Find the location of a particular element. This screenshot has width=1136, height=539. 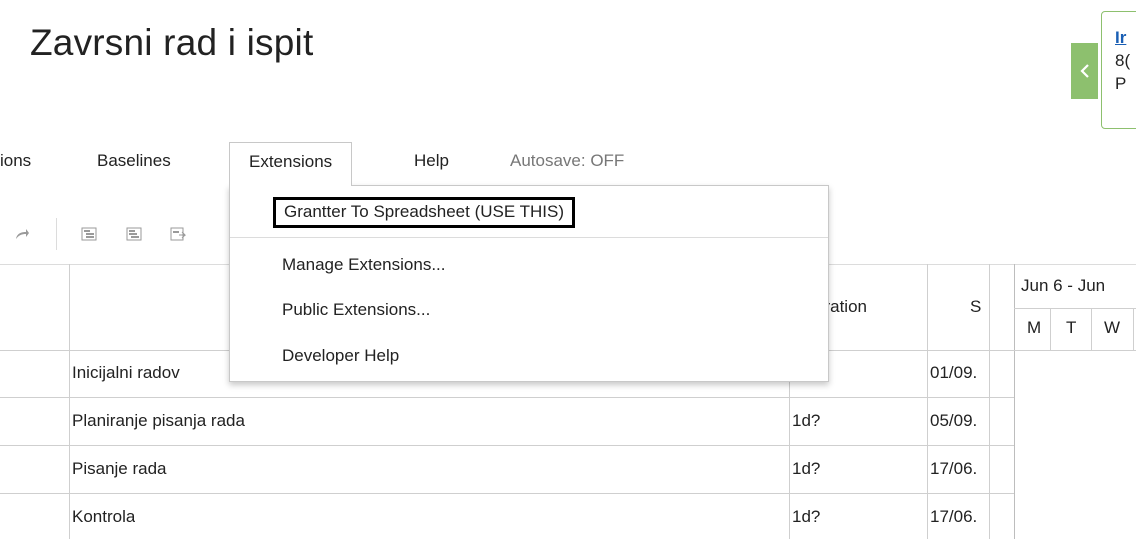

gantt-day-label: T is located at coordinates (1071, 327).